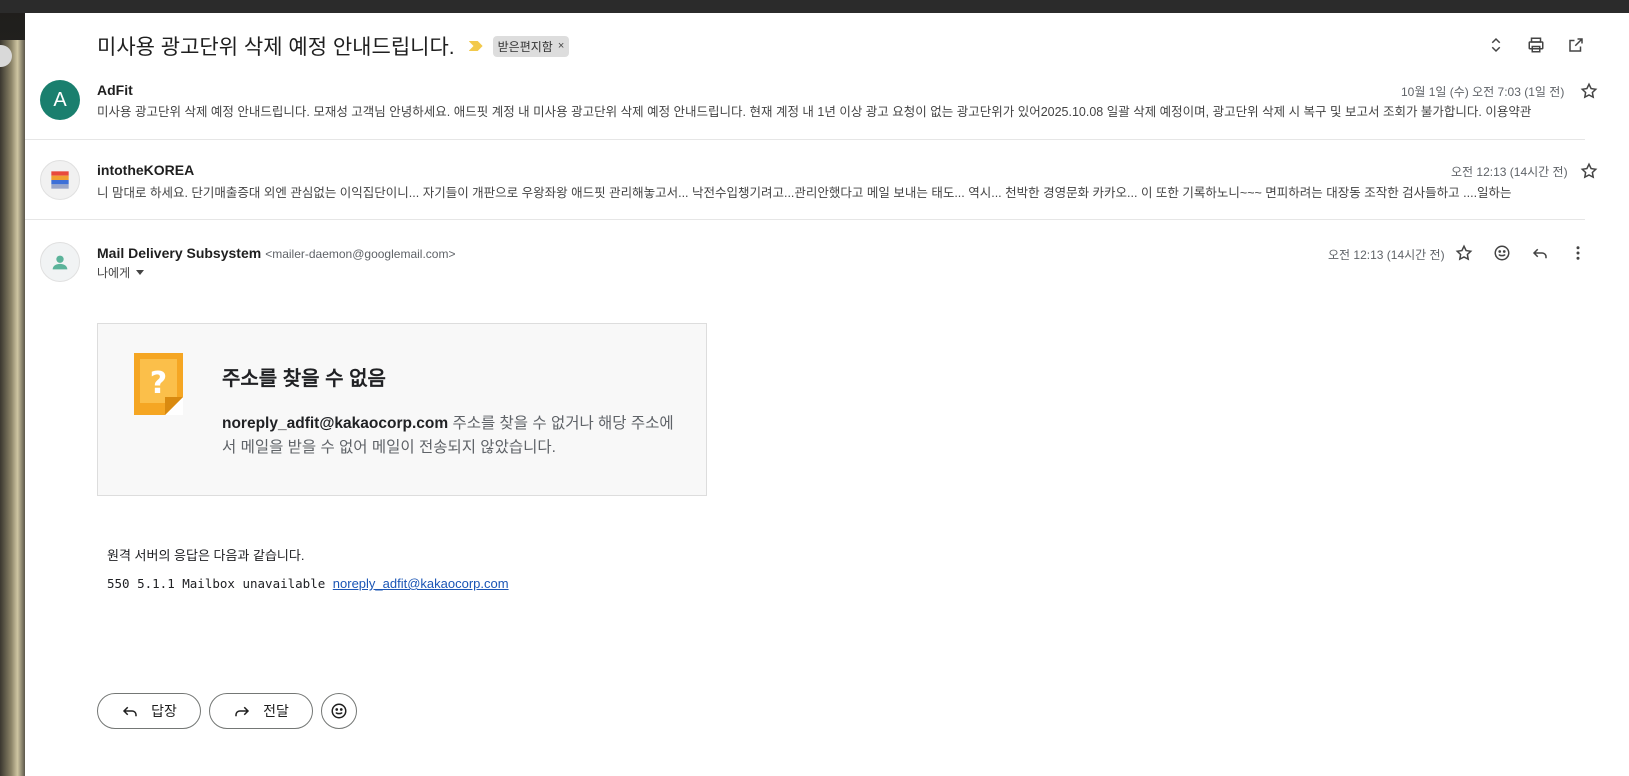 This screenshot has height=776, width=1629. What do you see at coordinates (814, 6) in the screenshot?
I see `browser-top-bar` at bounding box center [814, 6].